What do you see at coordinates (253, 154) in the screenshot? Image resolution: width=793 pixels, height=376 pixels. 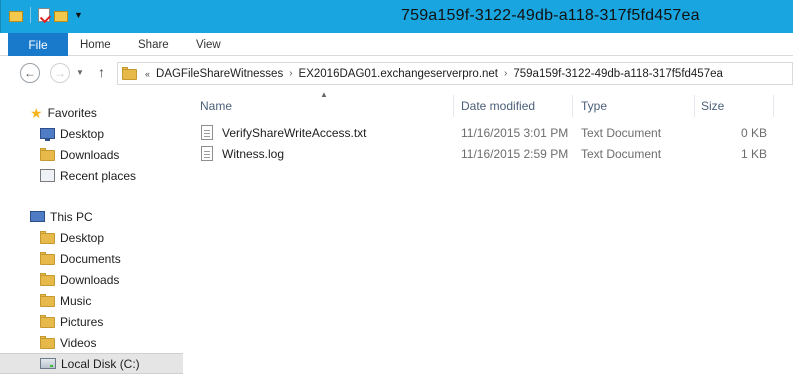 I see `file-name: Witness.log` at bounding box center [253, 154].